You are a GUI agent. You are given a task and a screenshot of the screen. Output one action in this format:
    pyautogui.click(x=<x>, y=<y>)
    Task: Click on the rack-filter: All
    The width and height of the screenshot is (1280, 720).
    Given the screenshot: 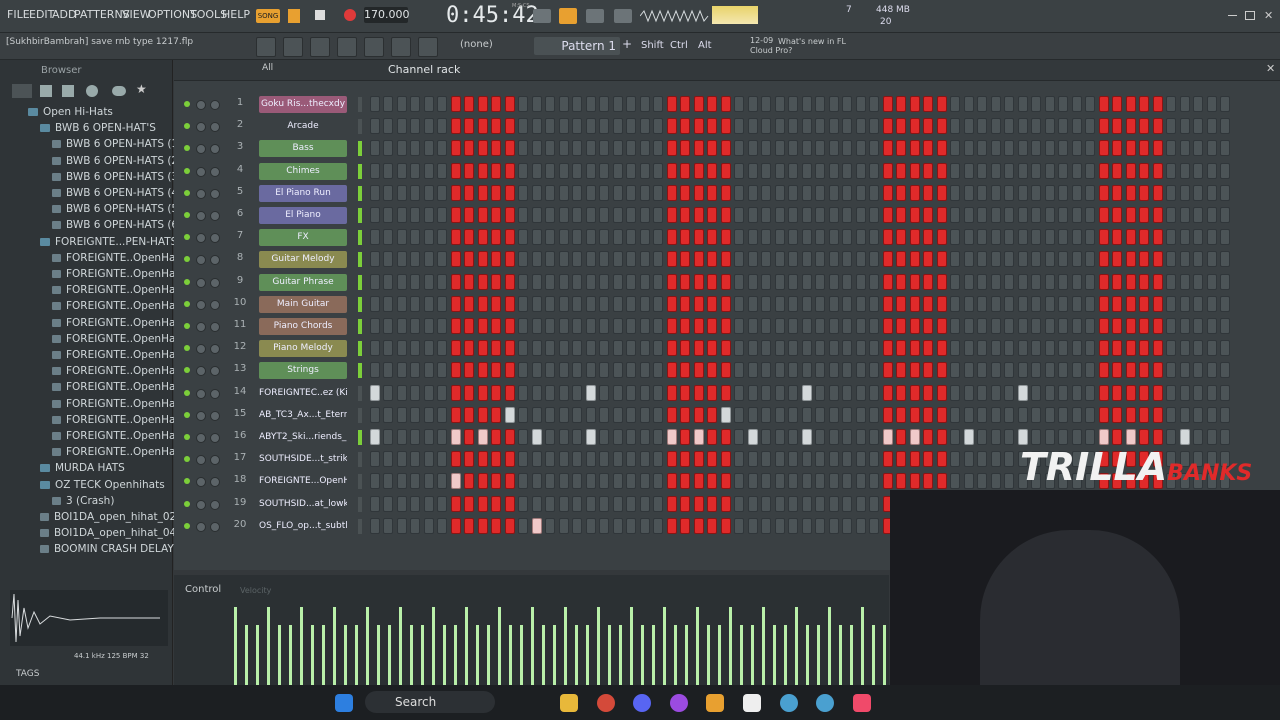 What is the action you would take?
    pyautogui.click(x=267, y=68)
    